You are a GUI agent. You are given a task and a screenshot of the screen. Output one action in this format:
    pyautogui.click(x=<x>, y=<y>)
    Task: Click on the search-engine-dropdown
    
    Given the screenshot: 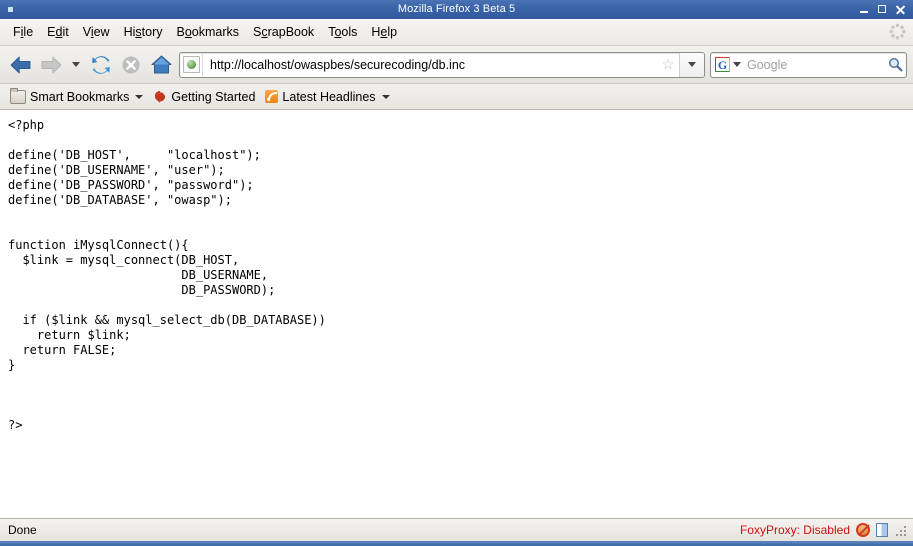 What is the action you would take?
    pyautogui.click(x=737, y=64)
    